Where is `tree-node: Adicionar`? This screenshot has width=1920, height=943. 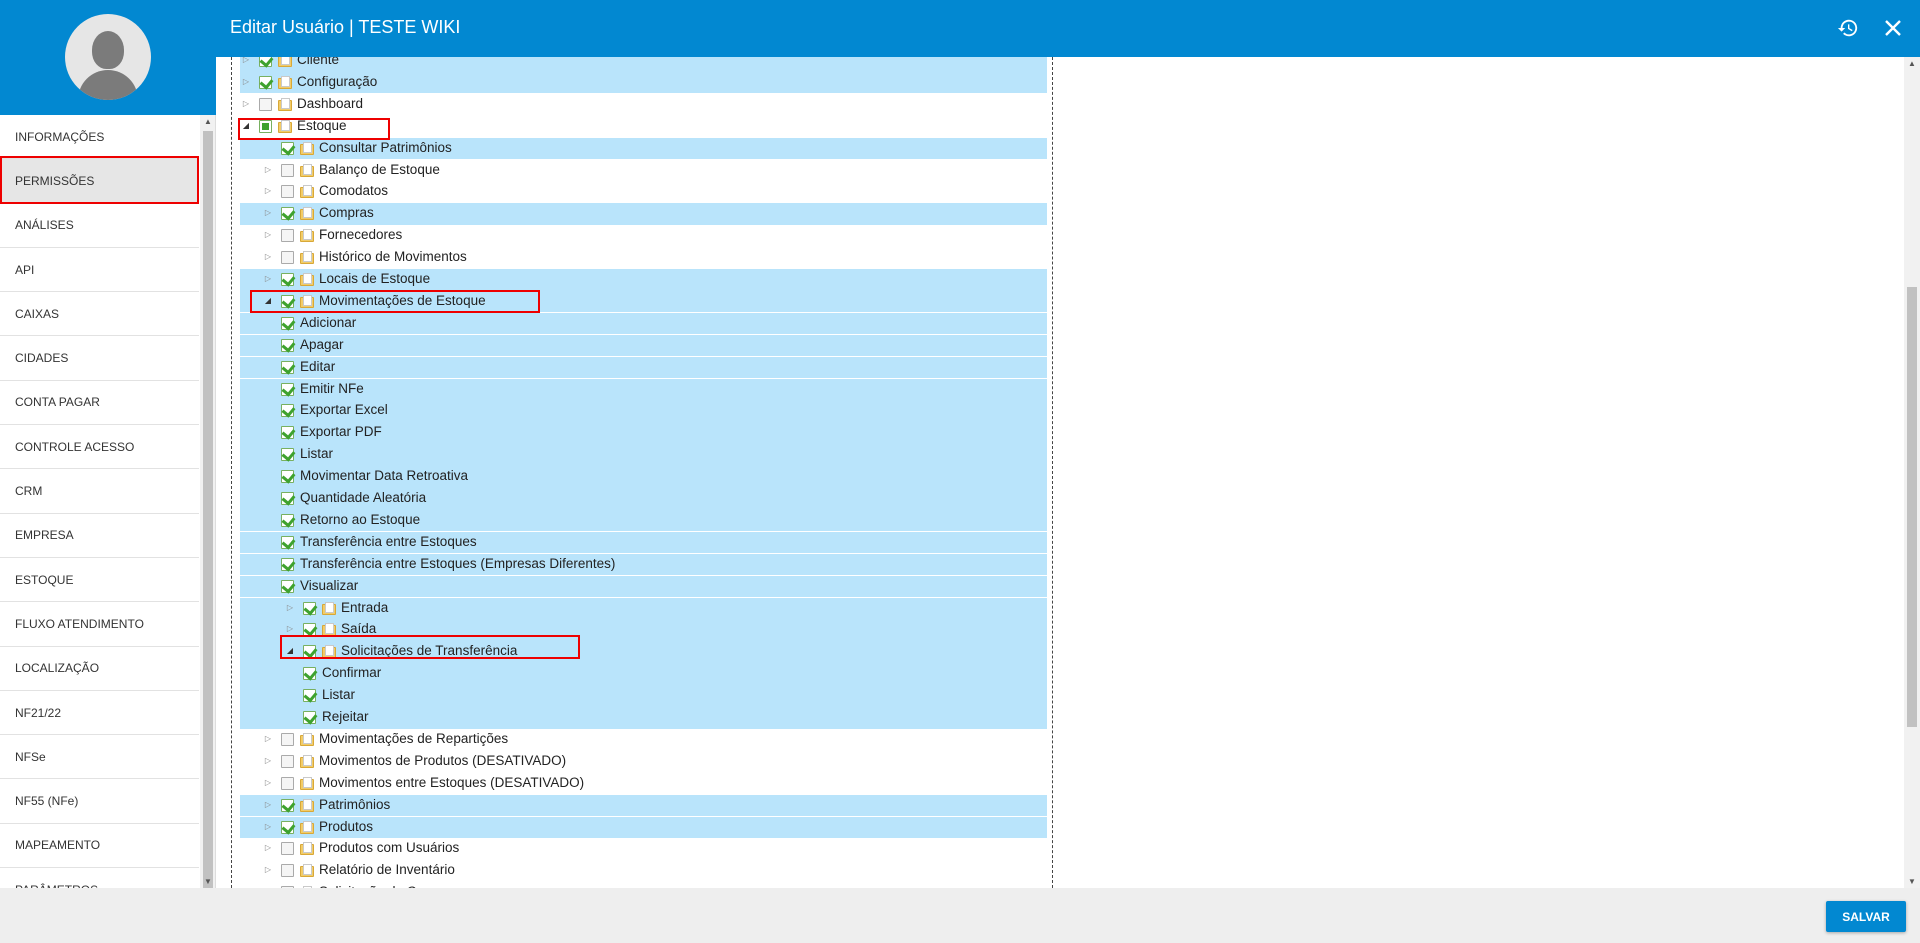
tree-node: Adicionar is located at coordinates (643, 323).